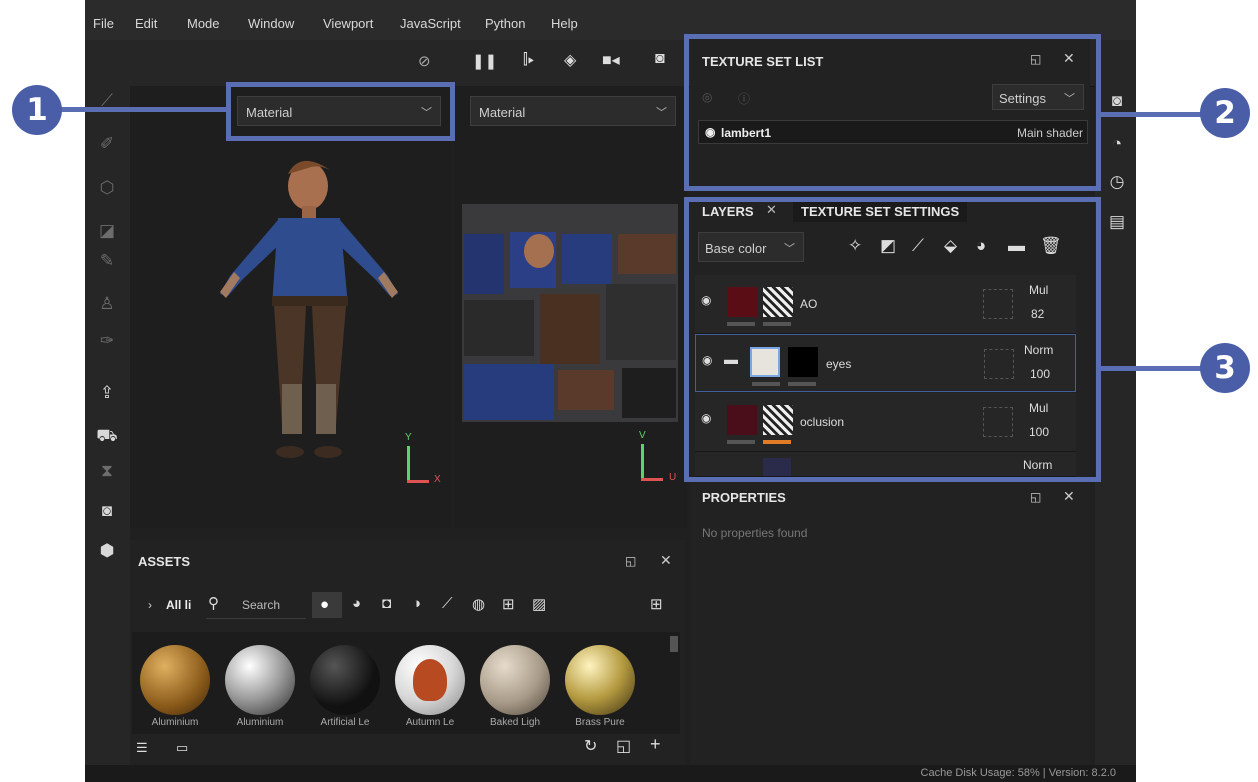 The height and width of the screenshot is (782, 1258). I want to click on panel-title: PROPERTIES, so click(744, 497).